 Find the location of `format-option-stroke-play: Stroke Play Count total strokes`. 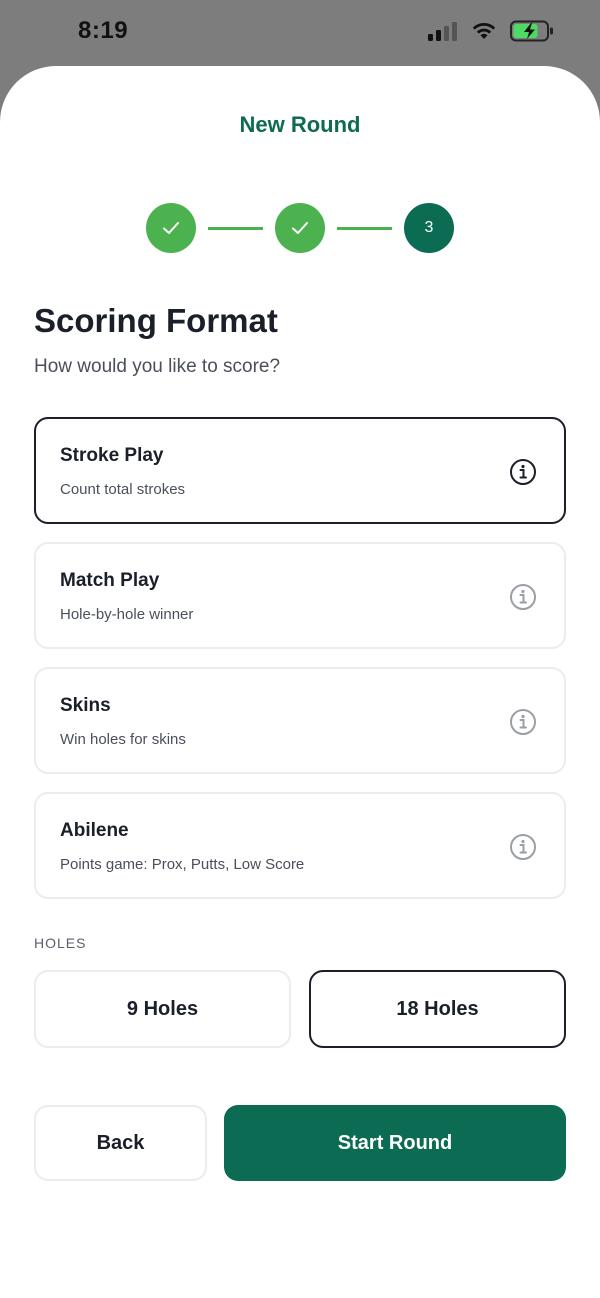

format-option-stroke-play: Stroke Play Count total strokes is located at coordinates (300, 470).